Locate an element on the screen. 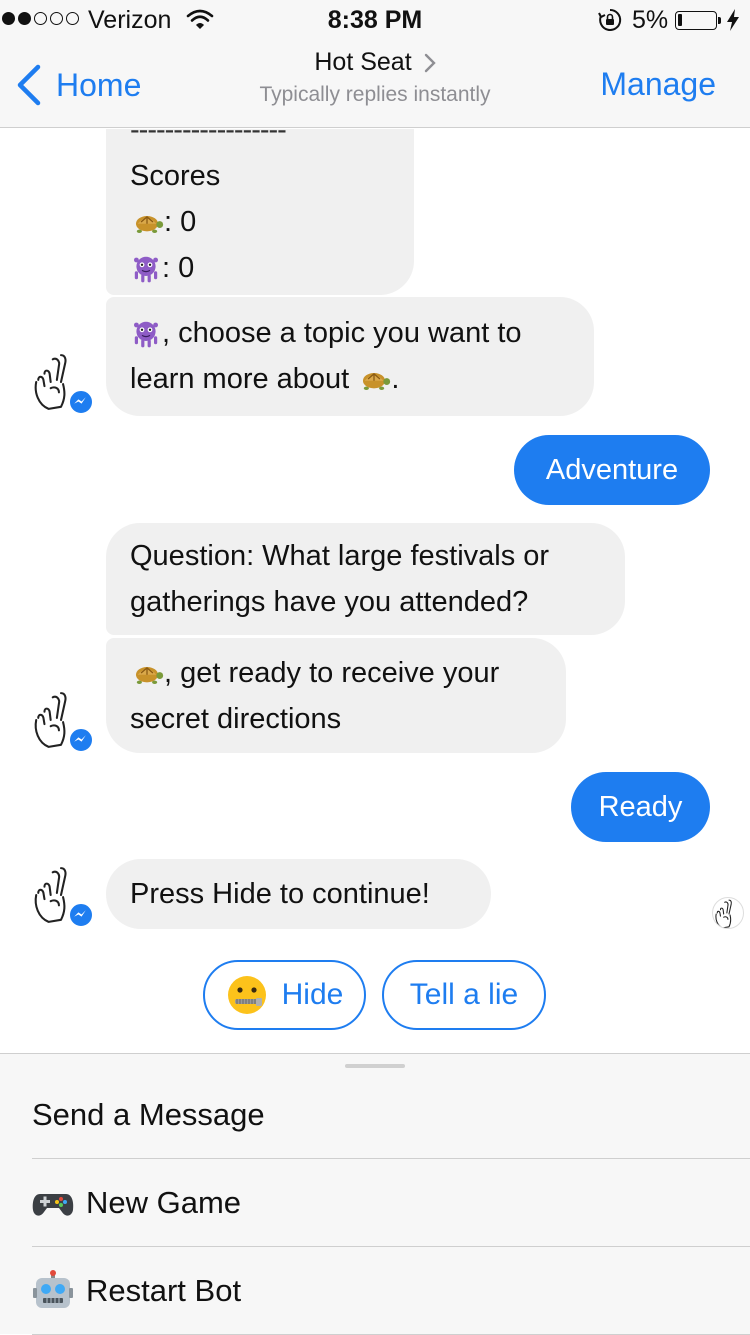 This screenshot has height=1335, width=750. read-receipt-avatar is located at coordinates (728, 913).